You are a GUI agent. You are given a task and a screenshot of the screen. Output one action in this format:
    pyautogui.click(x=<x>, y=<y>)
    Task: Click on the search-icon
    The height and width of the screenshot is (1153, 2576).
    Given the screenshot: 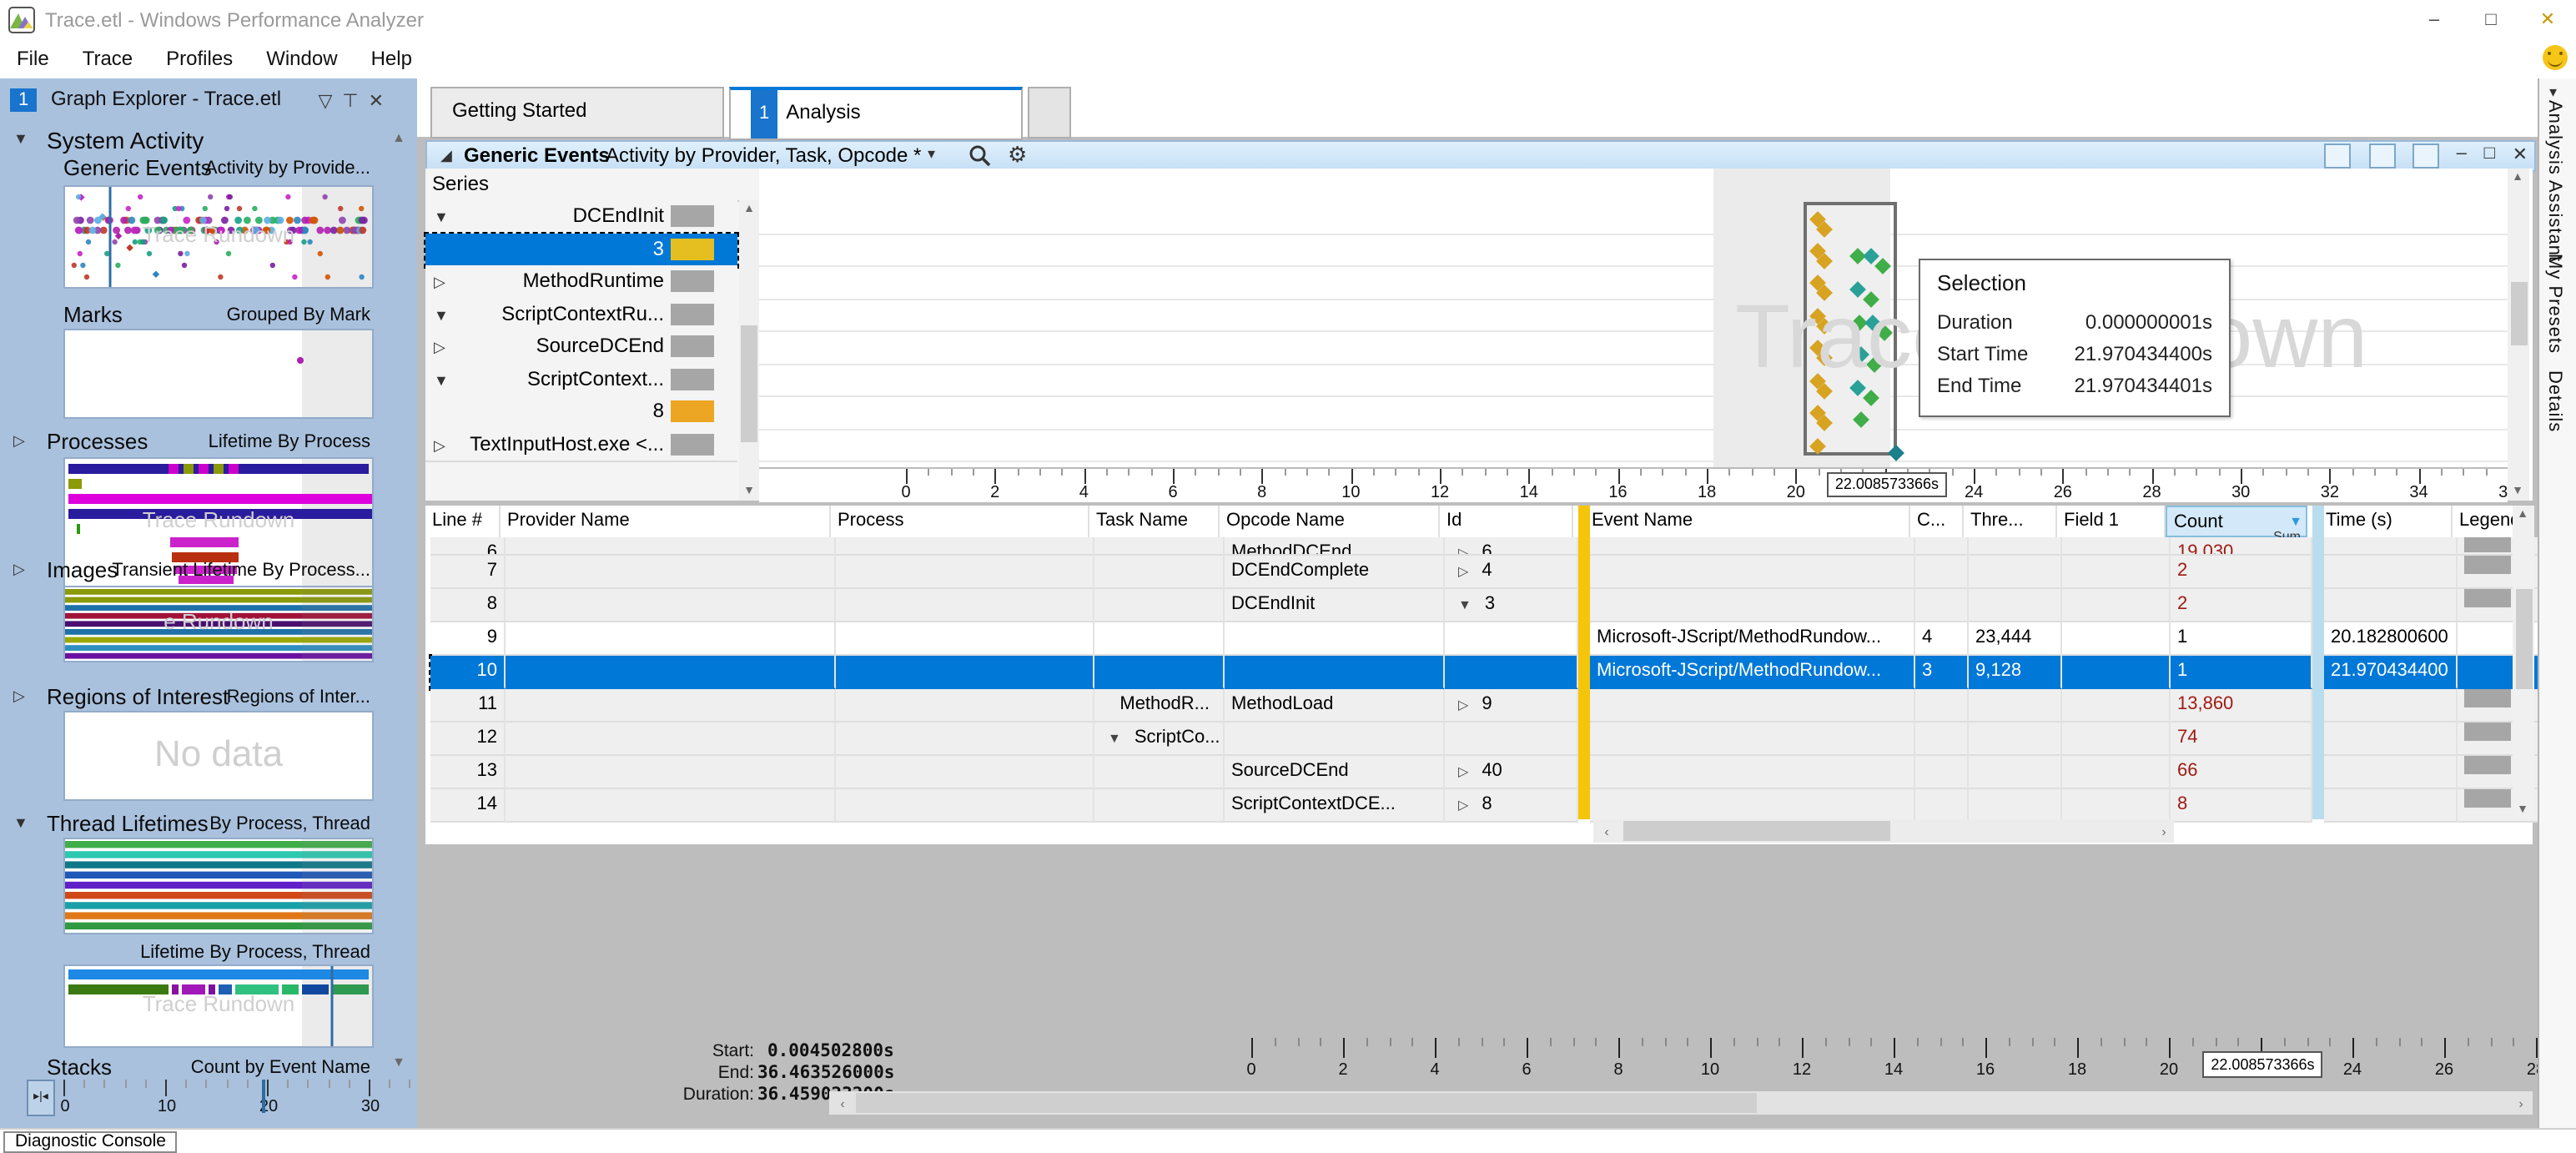 What is the action you would take?
    pyautogui.click(x=979, y=155)
    